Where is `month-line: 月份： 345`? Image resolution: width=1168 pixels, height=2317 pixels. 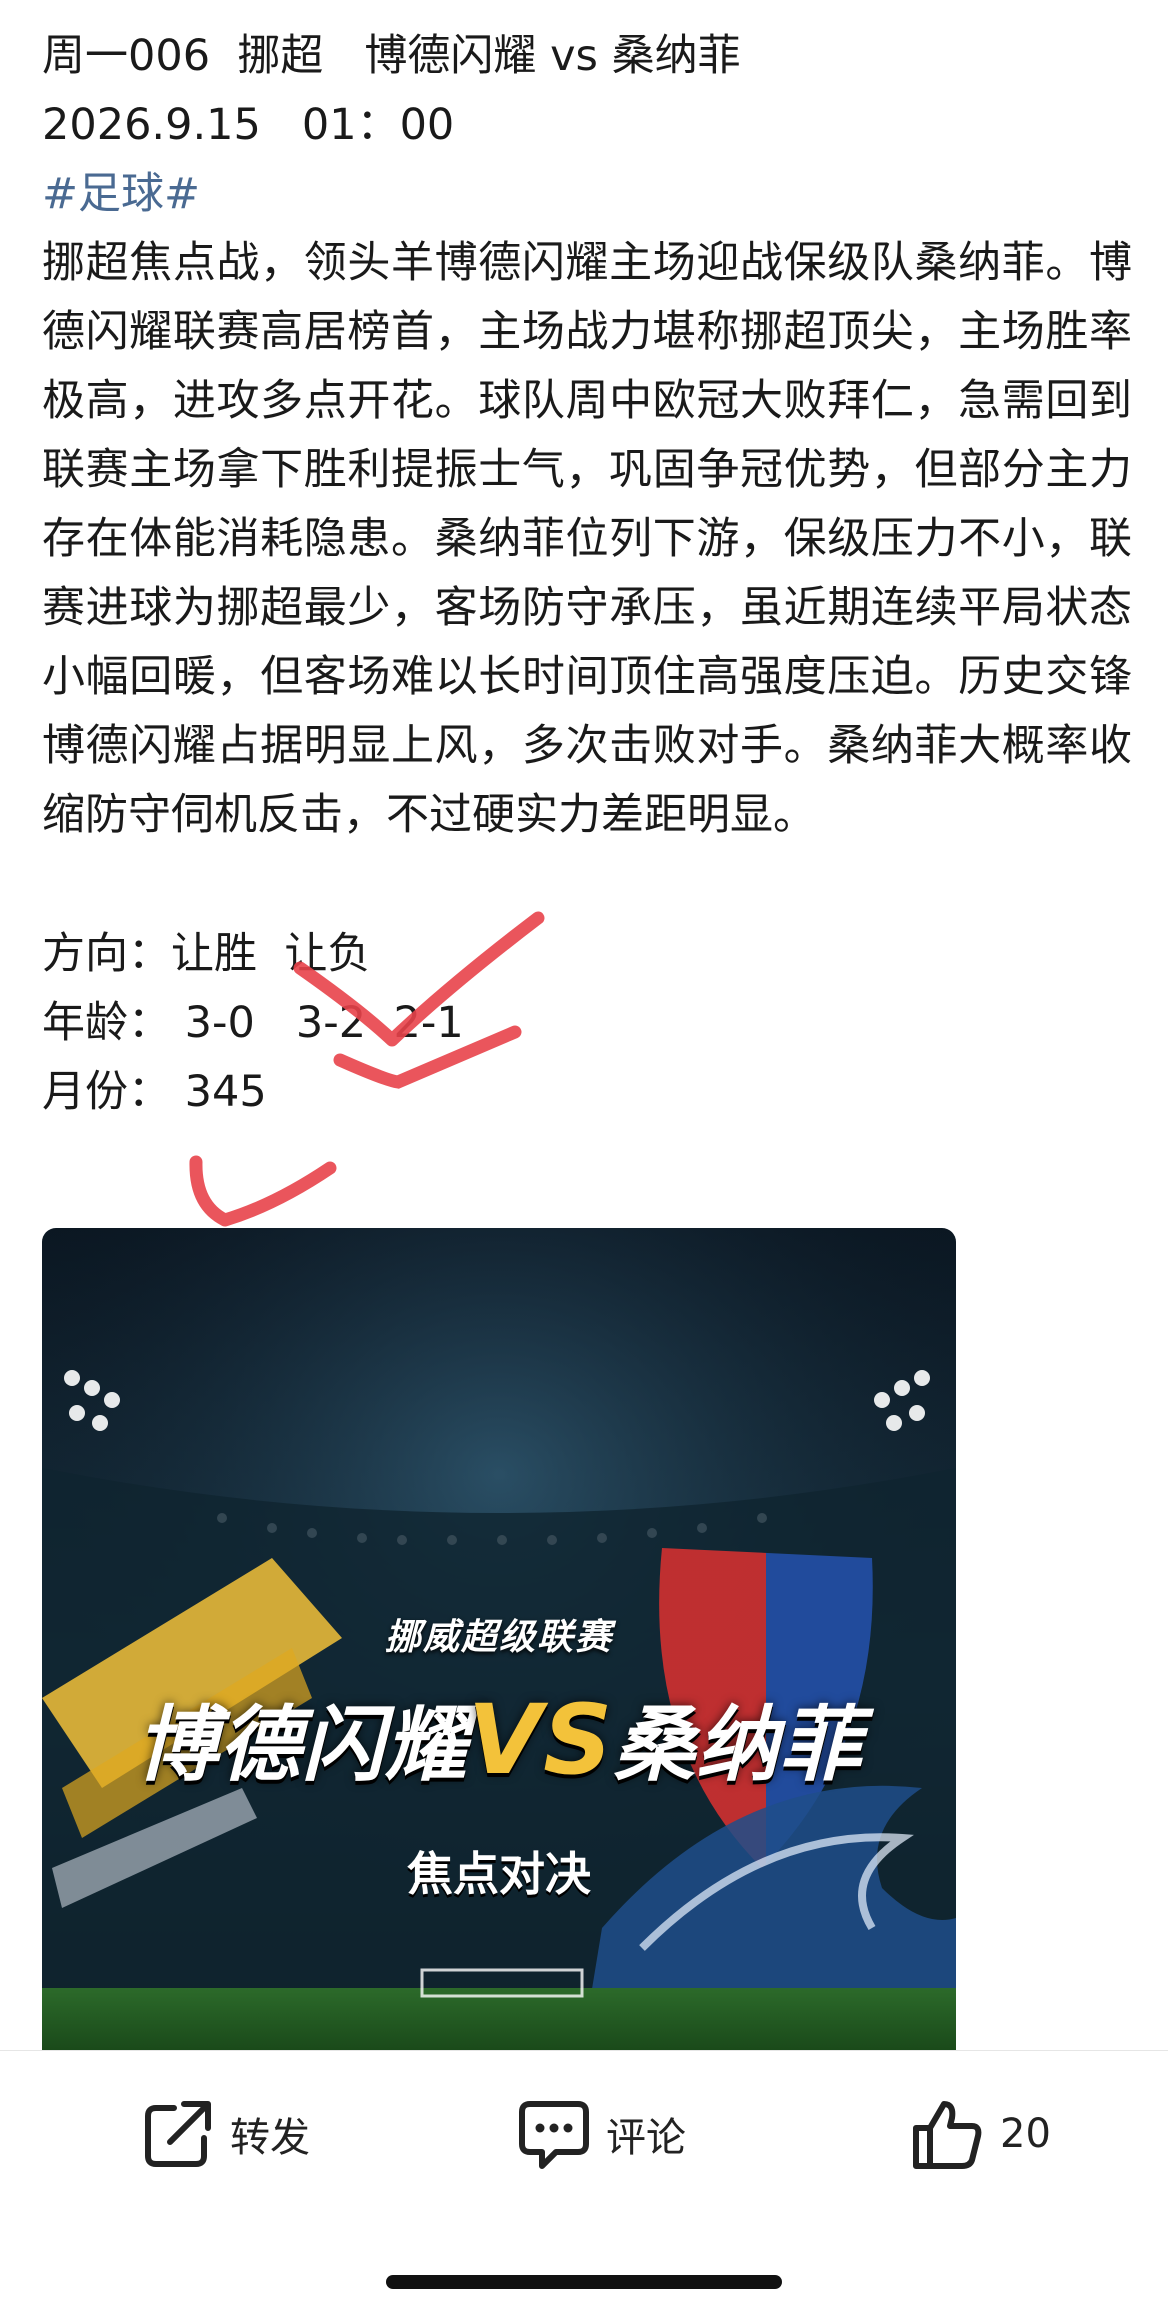 month-line: 月份： 345 is located at coordinates (587, 1092).